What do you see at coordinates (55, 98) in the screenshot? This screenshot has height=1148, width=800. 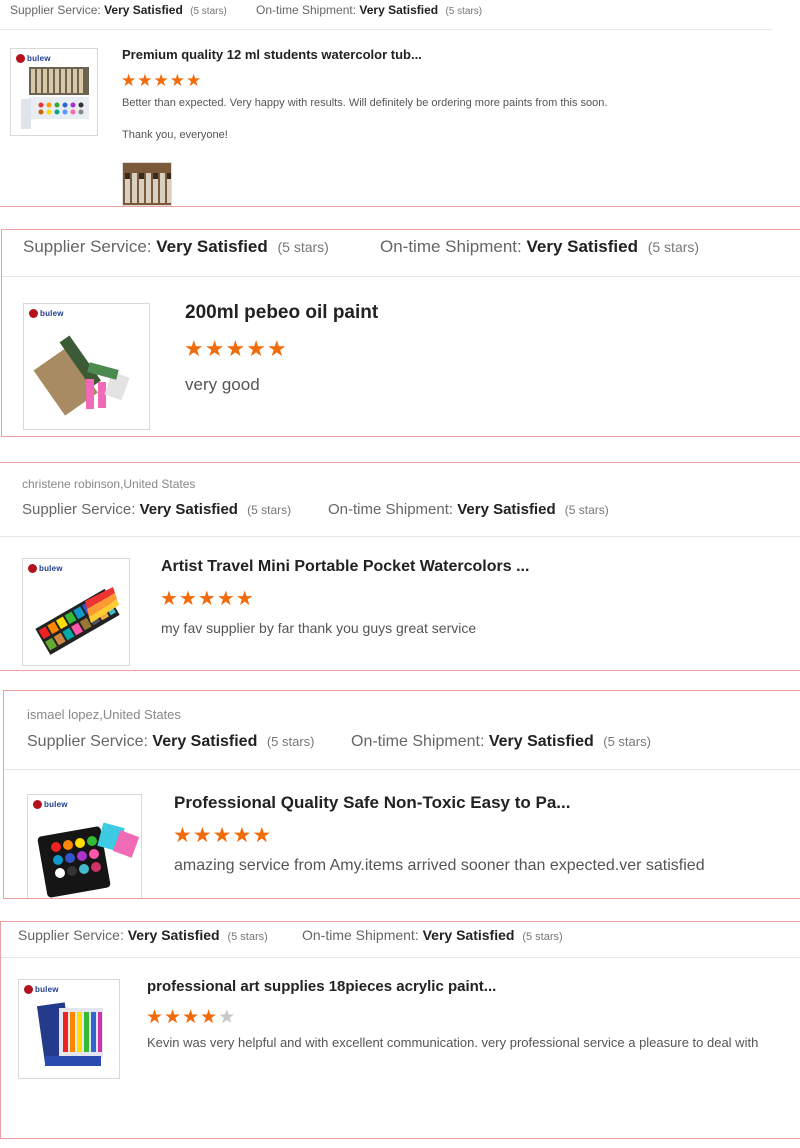 I see `watercolor-tubes-image` at bounding box center [55, 98].